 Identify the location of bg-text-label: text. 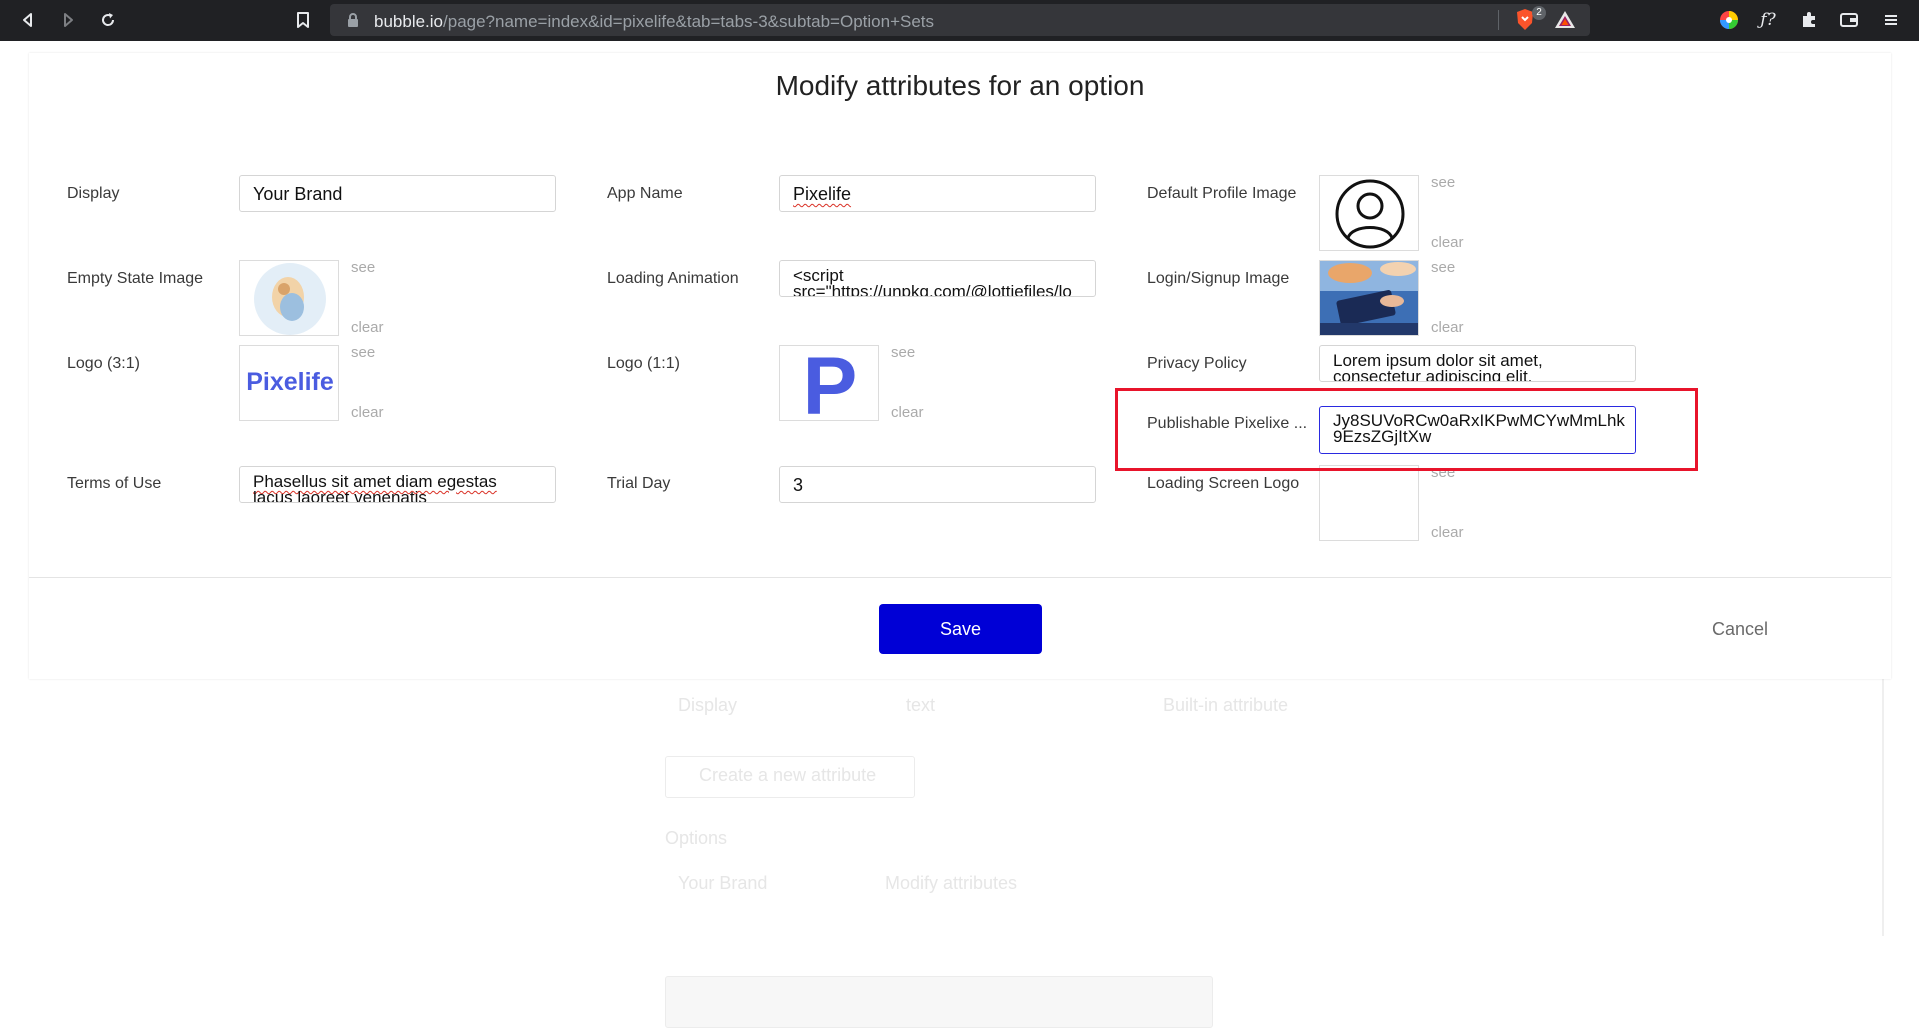
(921, 705).